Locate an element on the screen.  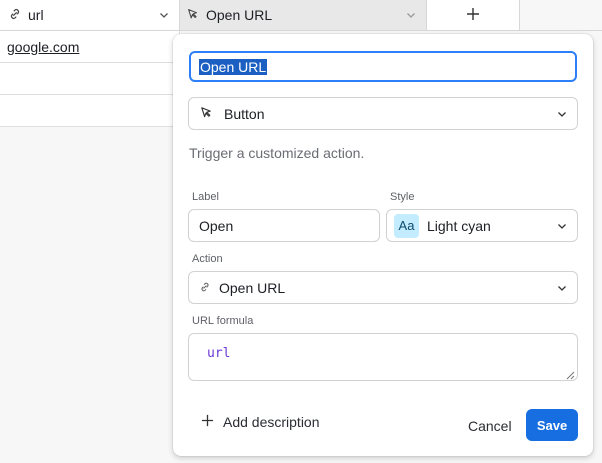
button-label-input: Open is located at coordinates (284, 225).